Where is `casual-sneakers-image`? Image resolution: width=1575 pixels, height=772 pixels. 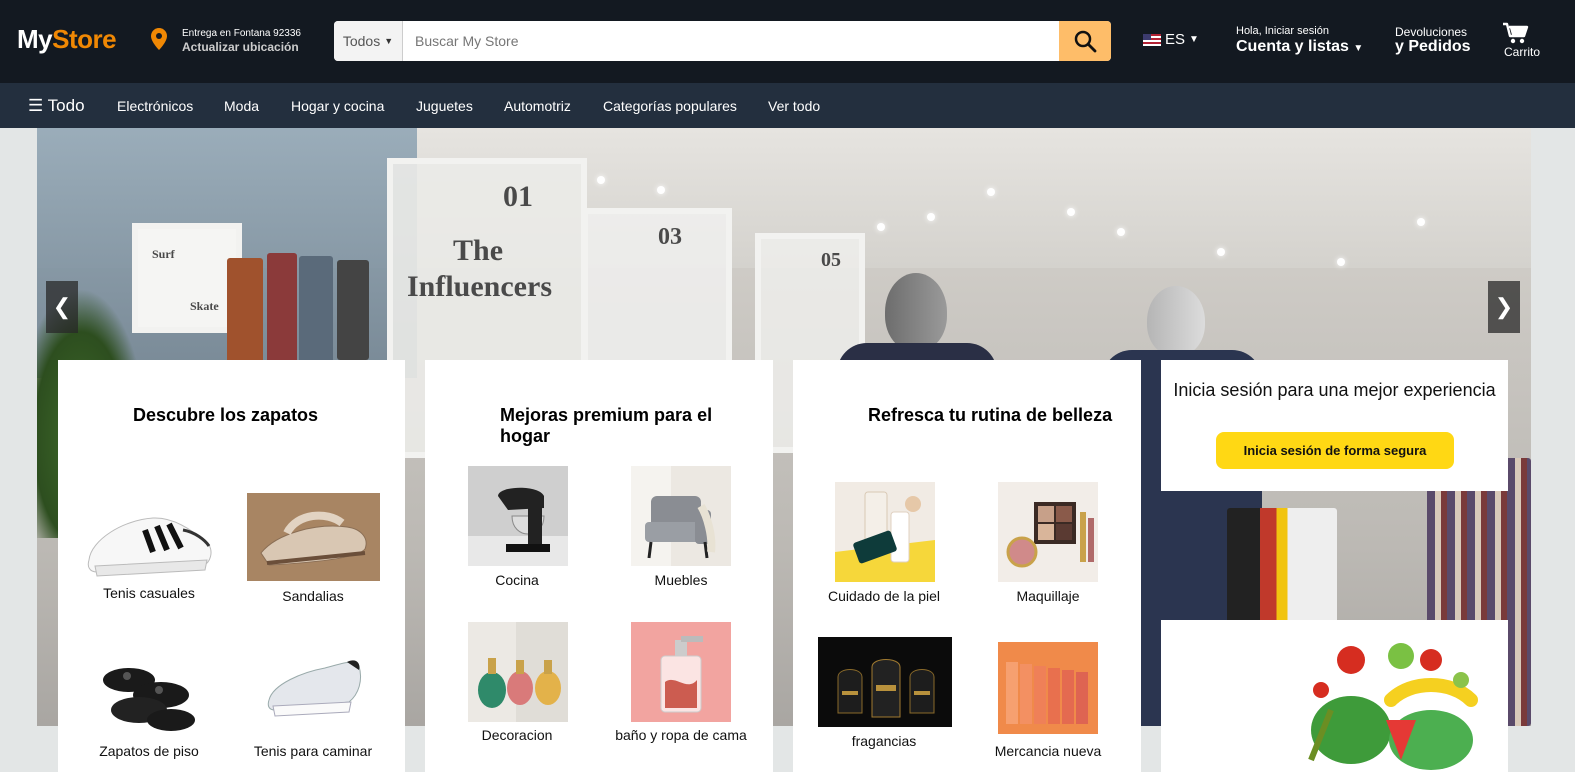 casual-sneakers-image is located at coordinates (149, 535).